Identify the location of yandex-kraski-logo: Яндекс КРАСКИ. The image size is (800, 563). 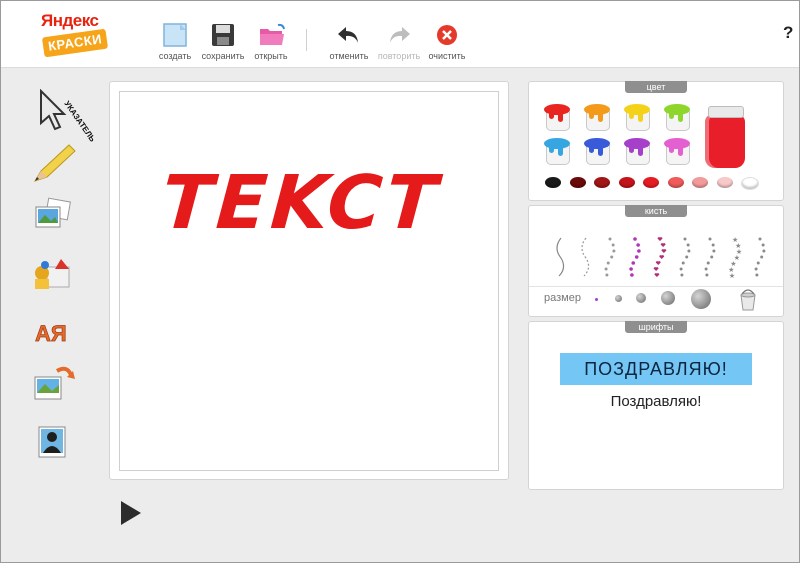
(75, 35).